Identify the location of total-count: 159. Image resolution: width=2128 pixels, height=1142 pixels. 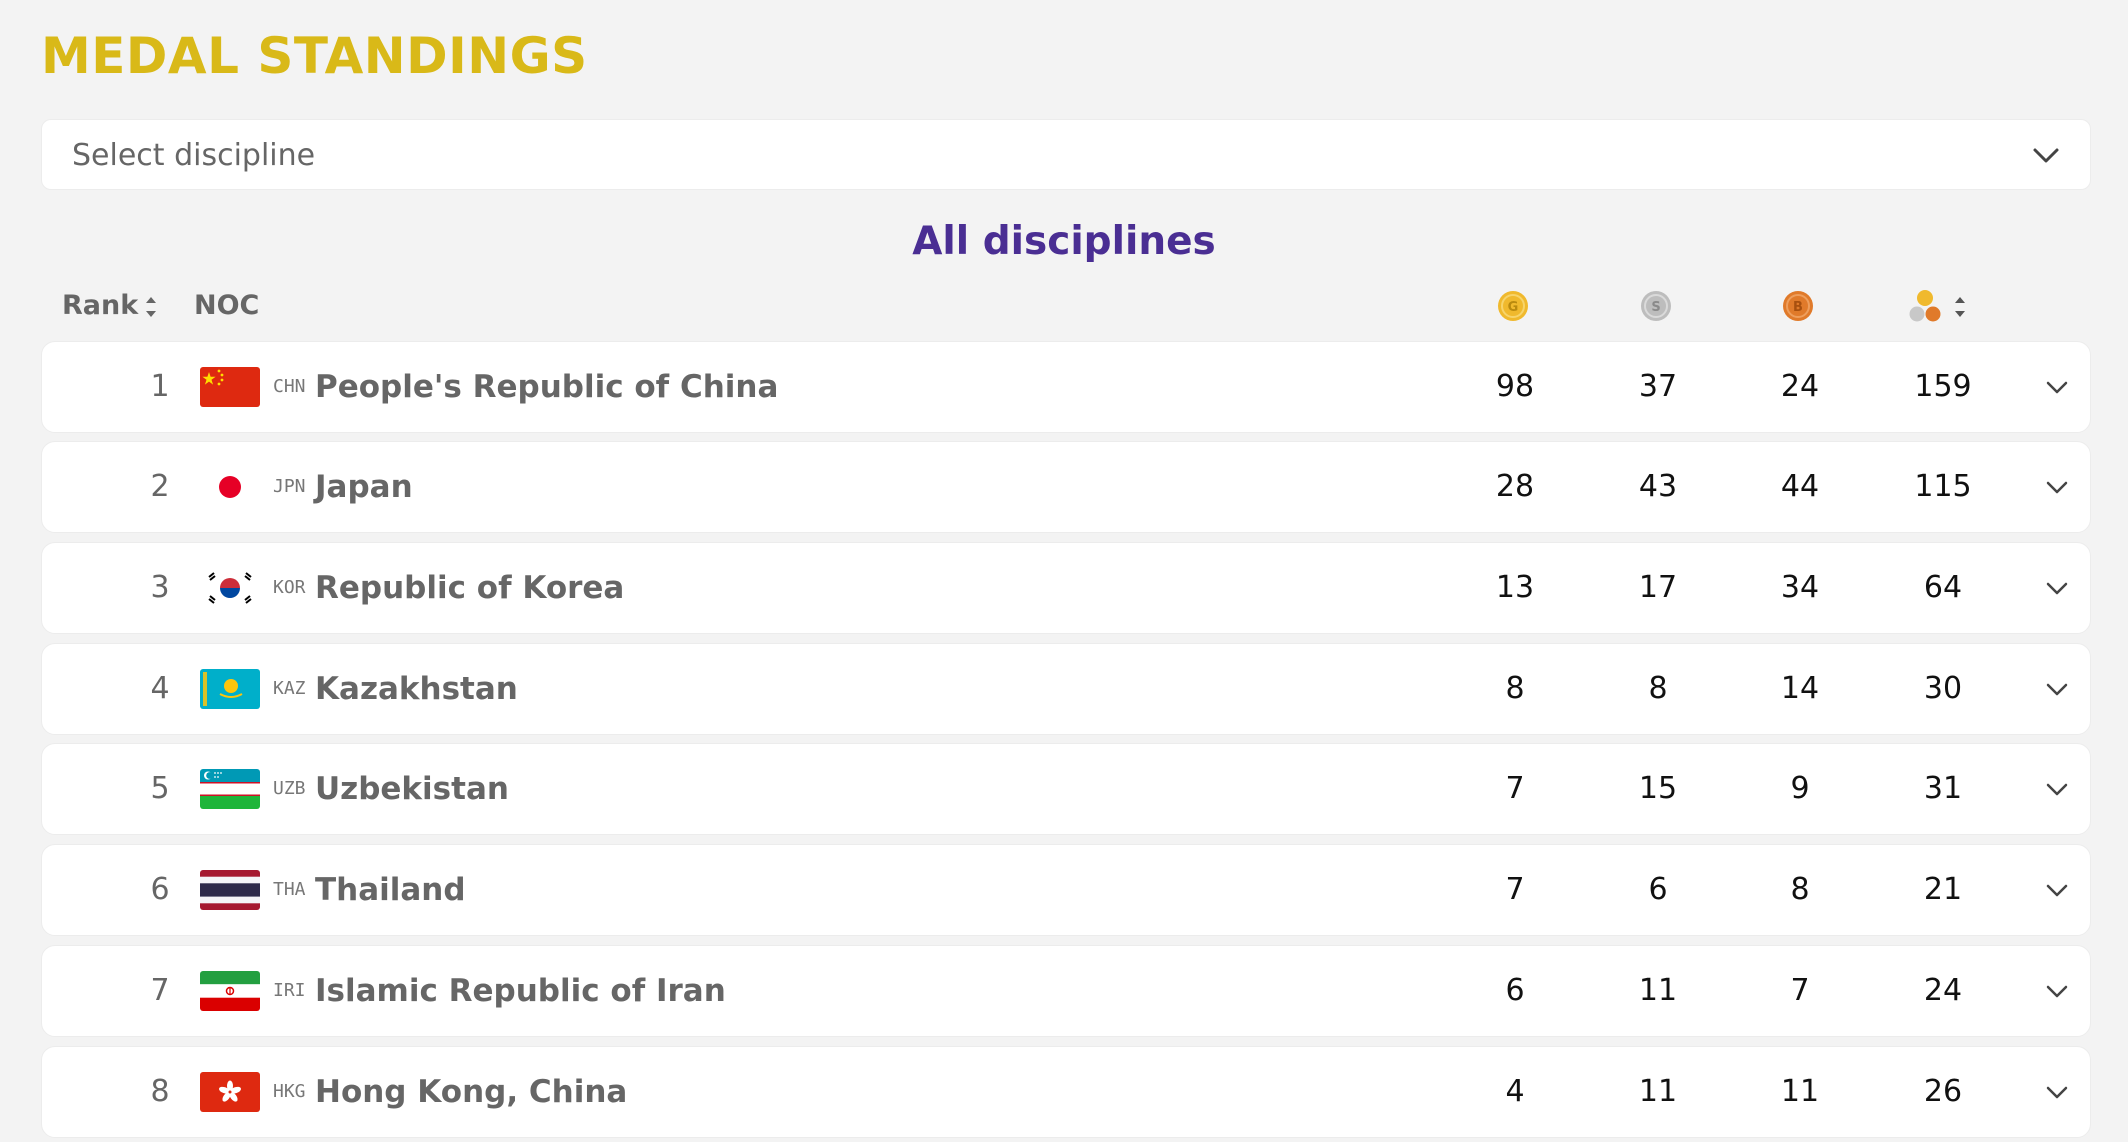
(1943, 386).